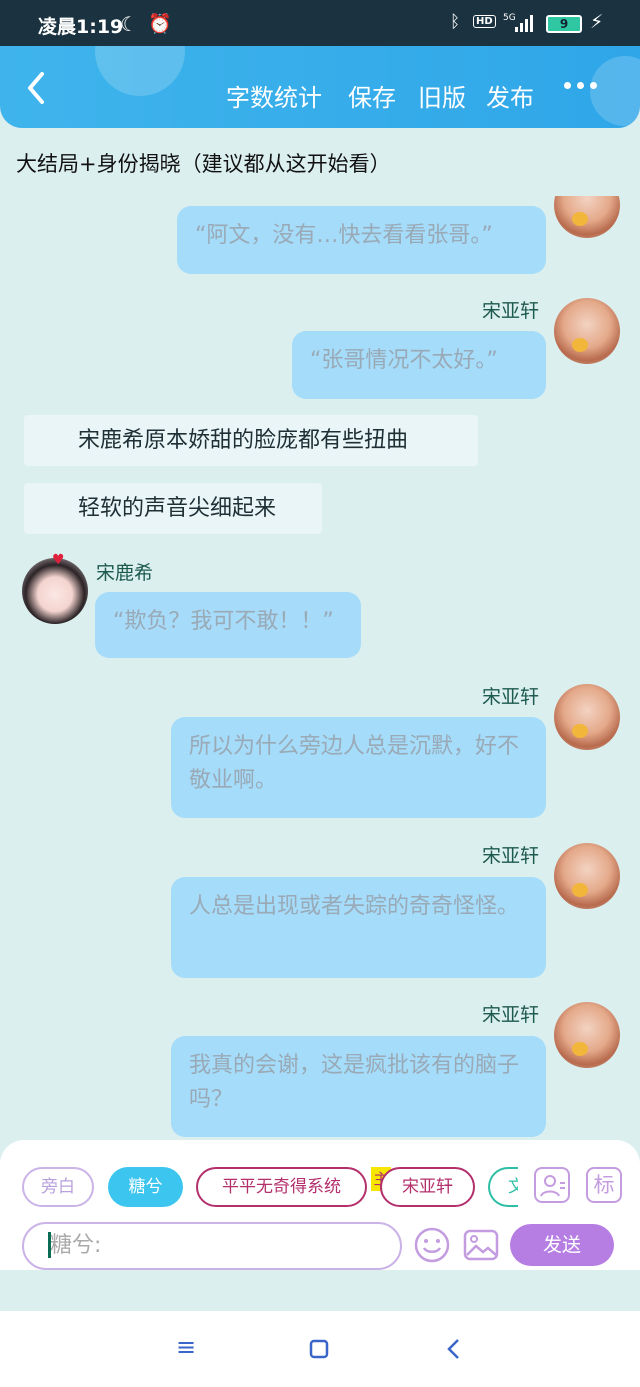 This screenshot has height=1387, width=640. Describe the element at coordinates (358, 767) in the screenshot. I see `message-bubble: 所以为什么旁边人总是沉默，好不敬业啊。` at that location.